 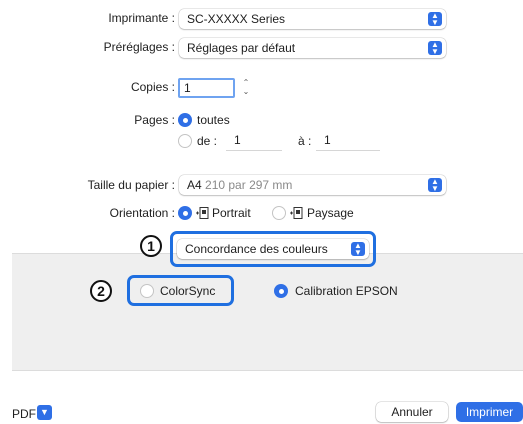 What do you see at coordinates (152, 87) in the screenshot?
I see `copies-label: Copies :` at bounding box center [152, 87].